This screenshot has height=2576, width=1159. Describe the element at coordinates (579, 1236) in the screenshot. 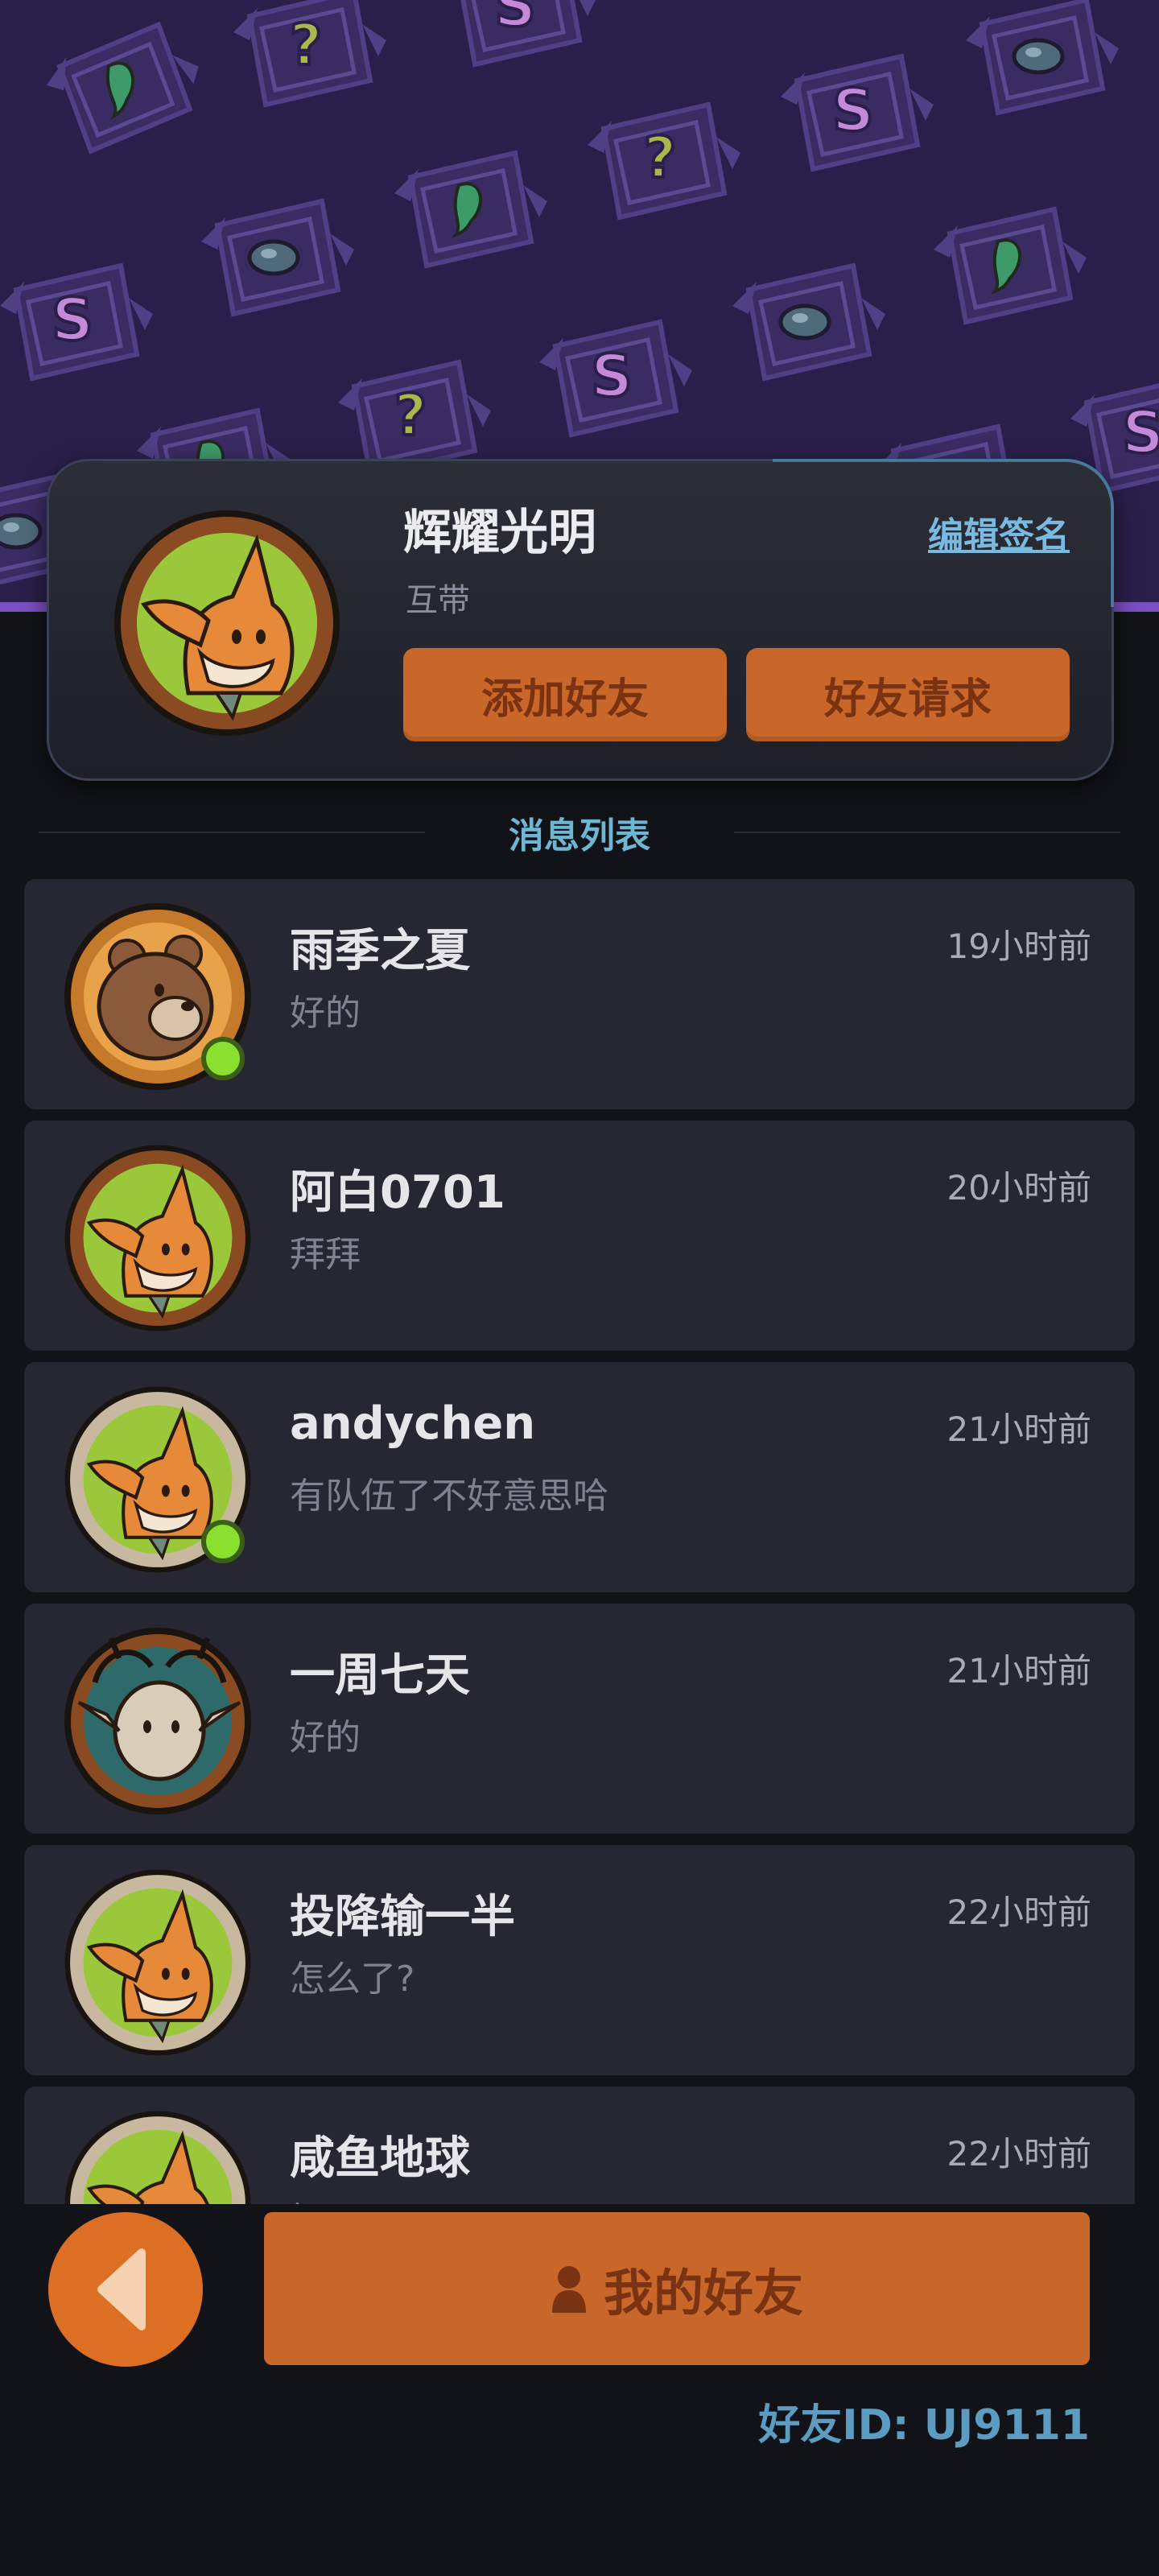

I see `list-item: 阿白0701 拜拜 20小时前` at that location.